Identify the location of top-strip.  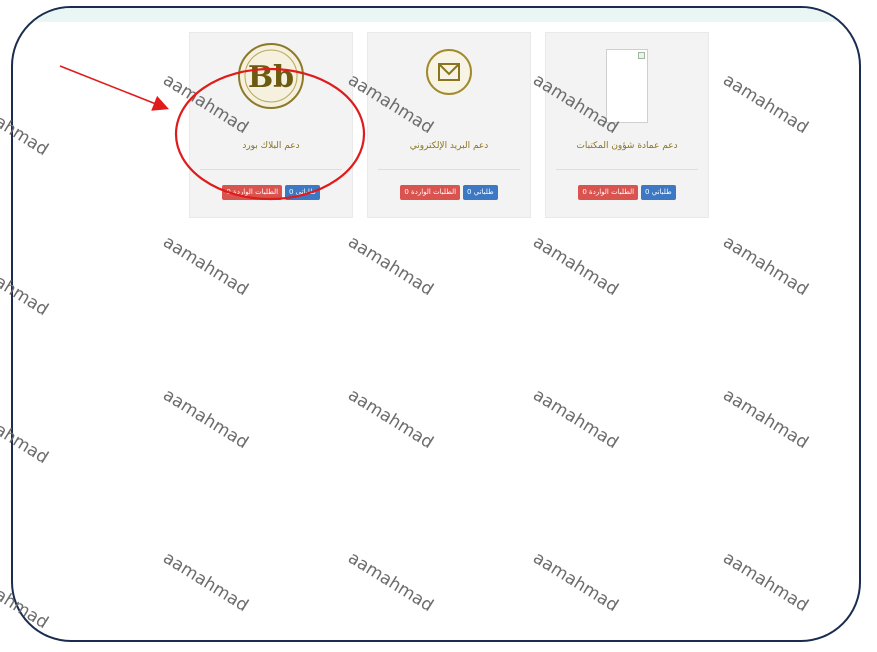
(436, 15).